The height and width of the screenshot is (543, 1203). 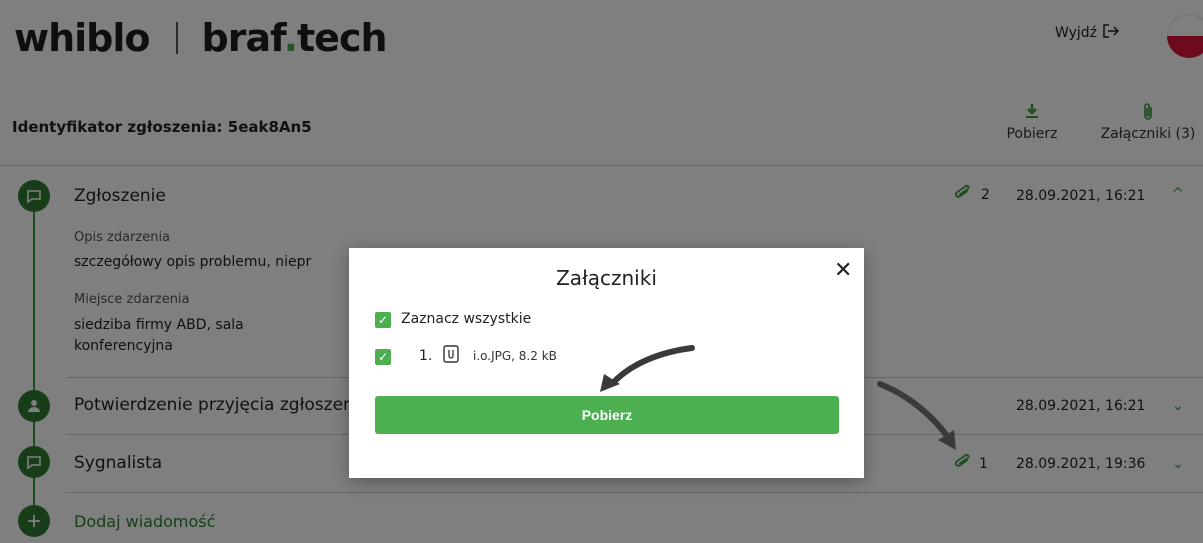 I want to click on modal-title: Załączniki, so click(x=606, y=278).